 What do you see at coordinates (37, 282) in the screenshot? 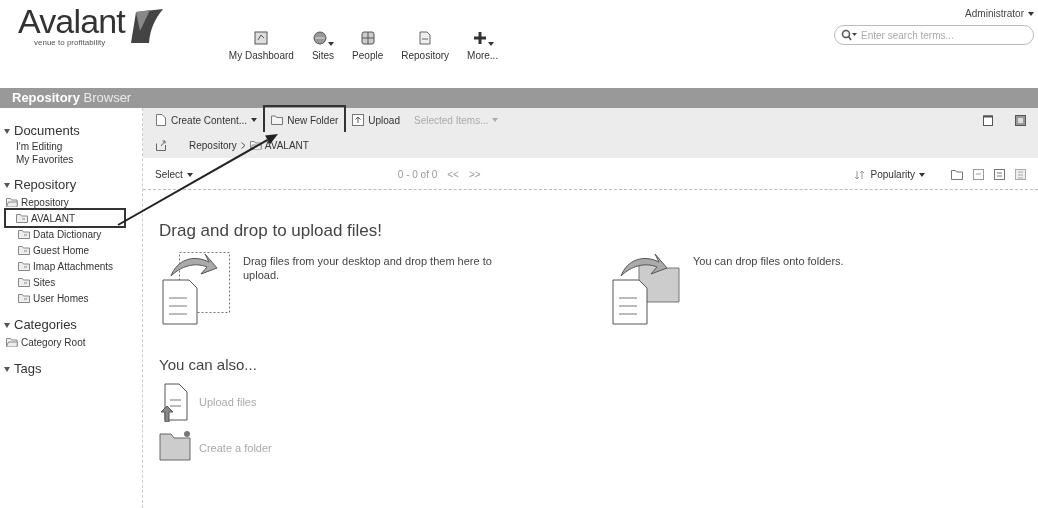
I see `tree-item: Sites` at bounding box center [37, 282].